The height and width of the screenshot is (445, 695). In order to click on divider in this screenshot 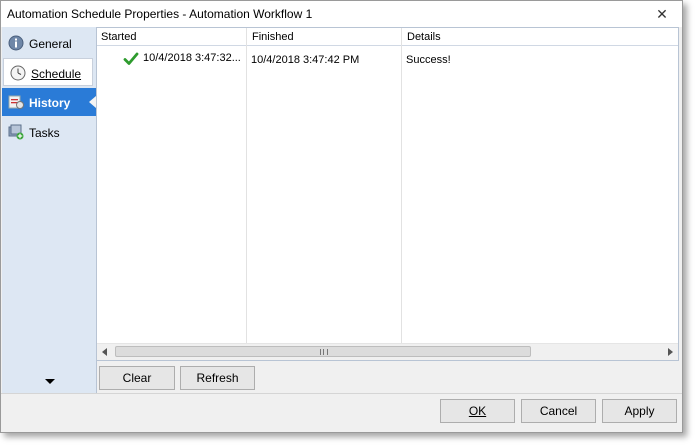, I will do `click(341, 393)`.